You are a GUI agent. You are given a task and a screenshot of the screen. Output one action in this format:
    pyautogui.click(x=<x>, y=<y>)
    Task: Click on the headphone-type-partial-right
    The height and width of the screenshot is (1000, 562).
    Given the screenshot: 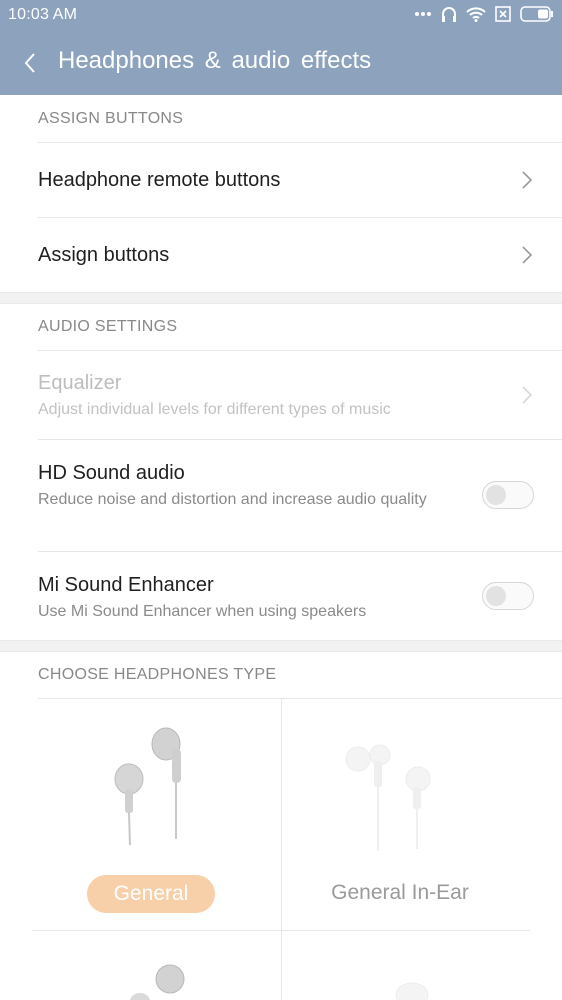 What is the action you would take?
    pyautogui.click(x=406, y=965)
    